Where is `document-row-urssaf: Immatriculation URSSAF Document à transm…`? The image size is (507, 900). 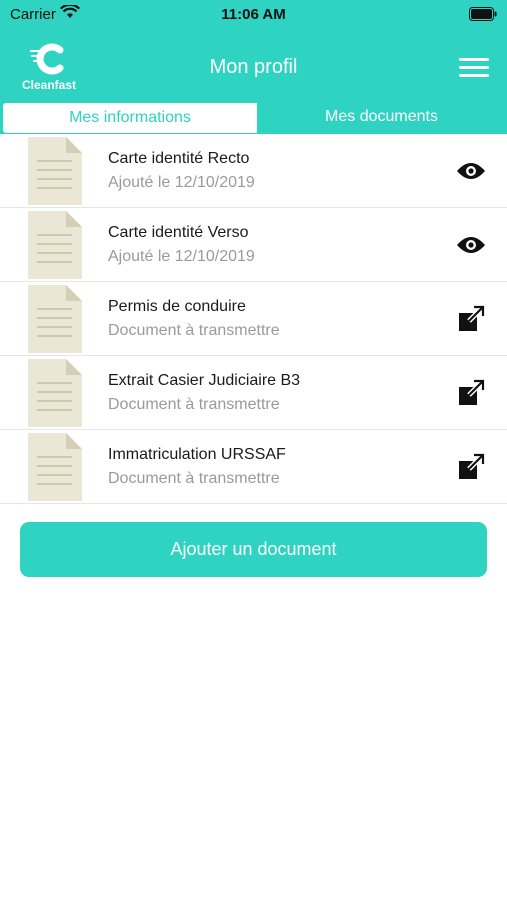 document-row-urssaf: Immatriculation URSSAF Document à transm… is located at coordinates (253, 467).